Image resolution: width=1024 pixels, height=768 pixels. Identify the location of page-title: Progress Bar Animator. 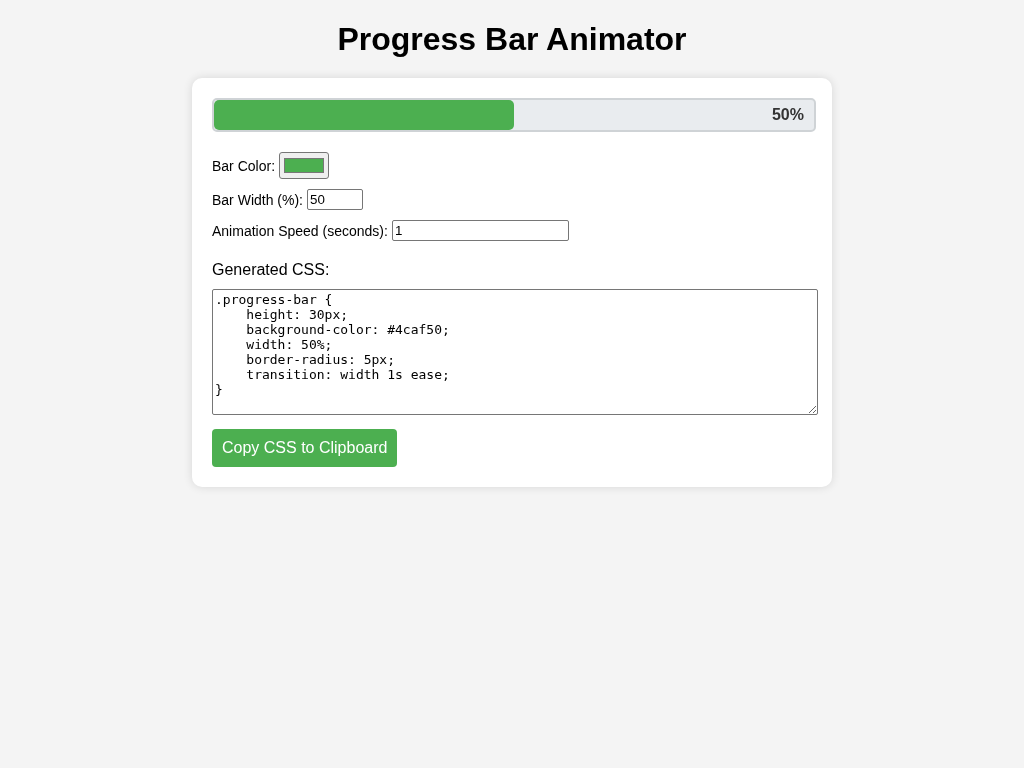
(512, 39).